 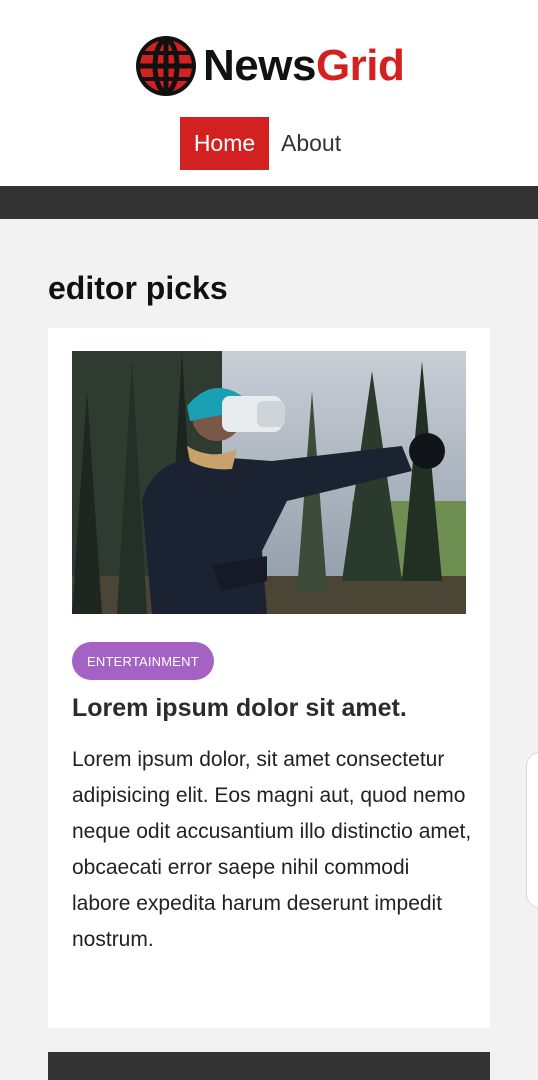 What do you see at coordinates (360, 65) in the screenshot?
I see `brand-name-part2: Grid` at bounding box center [360, 65].